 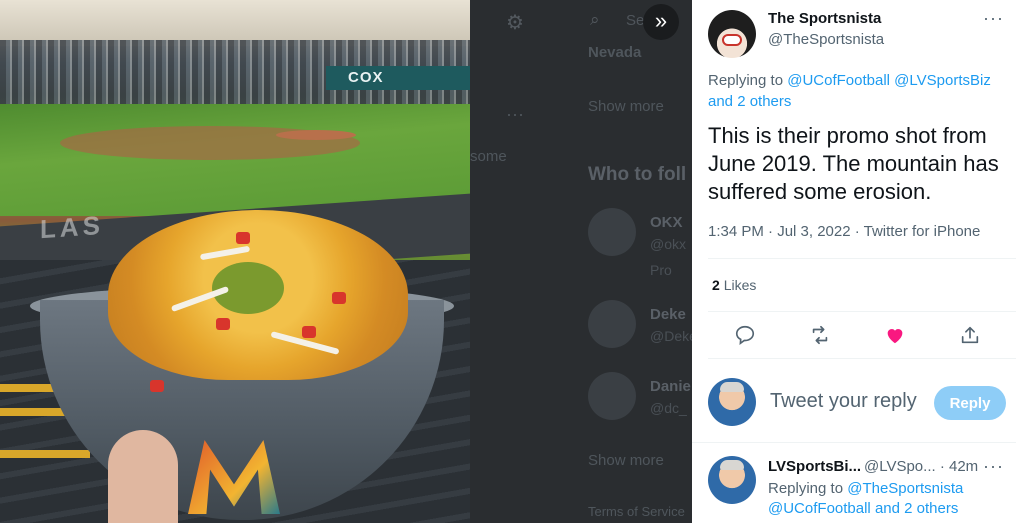 I want to click on mention-link: @LVSportsBiz, so click(x=942, y=80).